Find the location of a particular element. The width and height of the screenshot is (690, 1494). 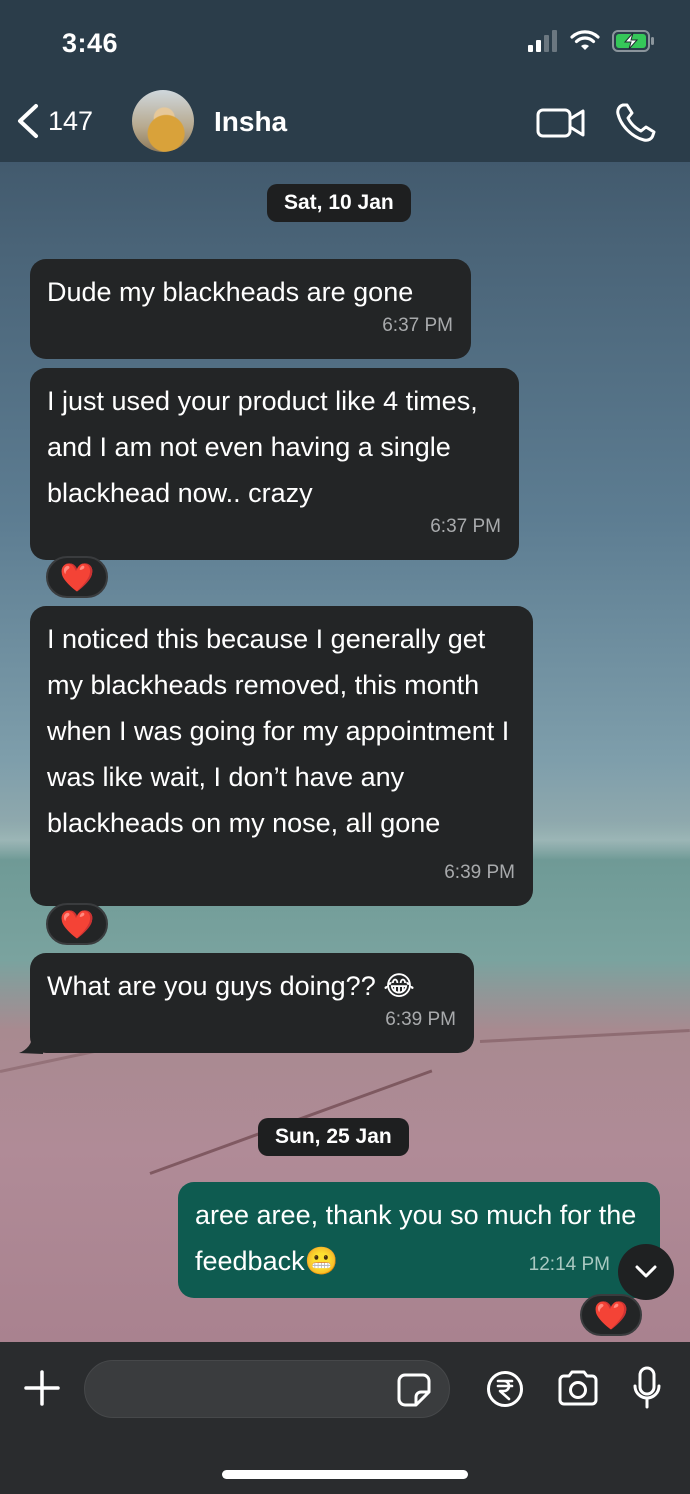

camera-icon is located at coordinates (578, 1388).